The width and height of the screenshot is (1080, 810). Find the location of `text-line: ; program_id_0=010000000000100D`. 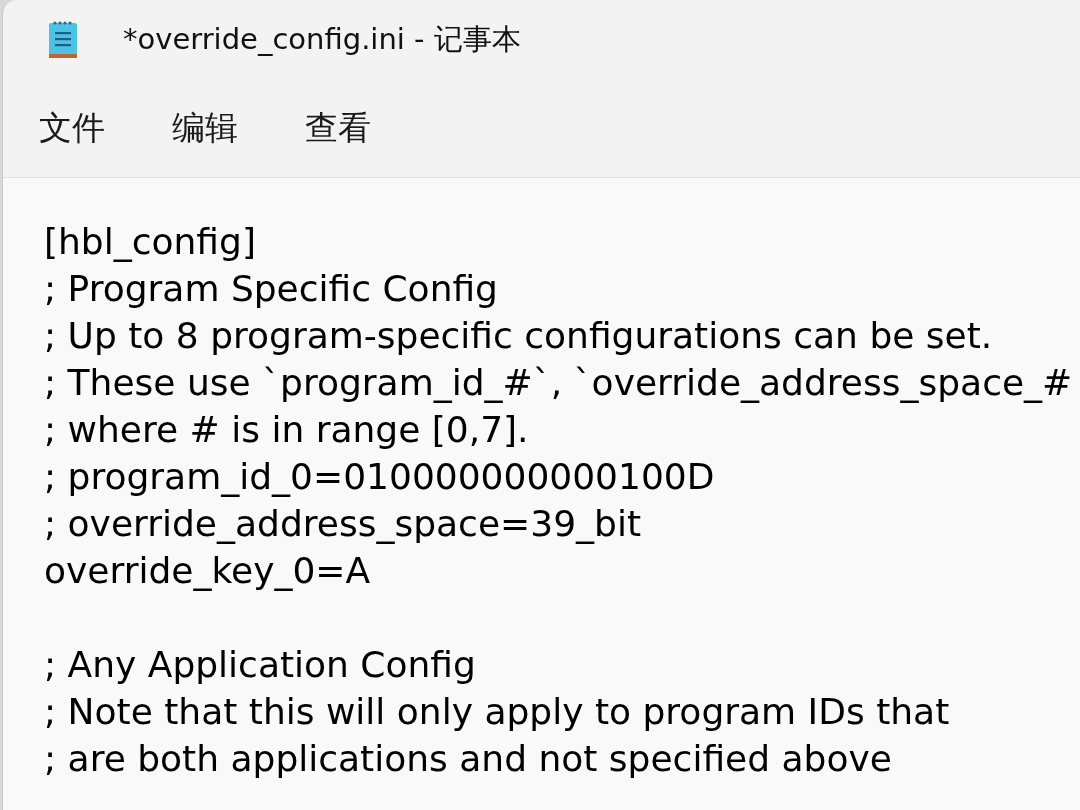

text-line: ; program_id_0=010000000000100D is located at coordinates (379, 476).